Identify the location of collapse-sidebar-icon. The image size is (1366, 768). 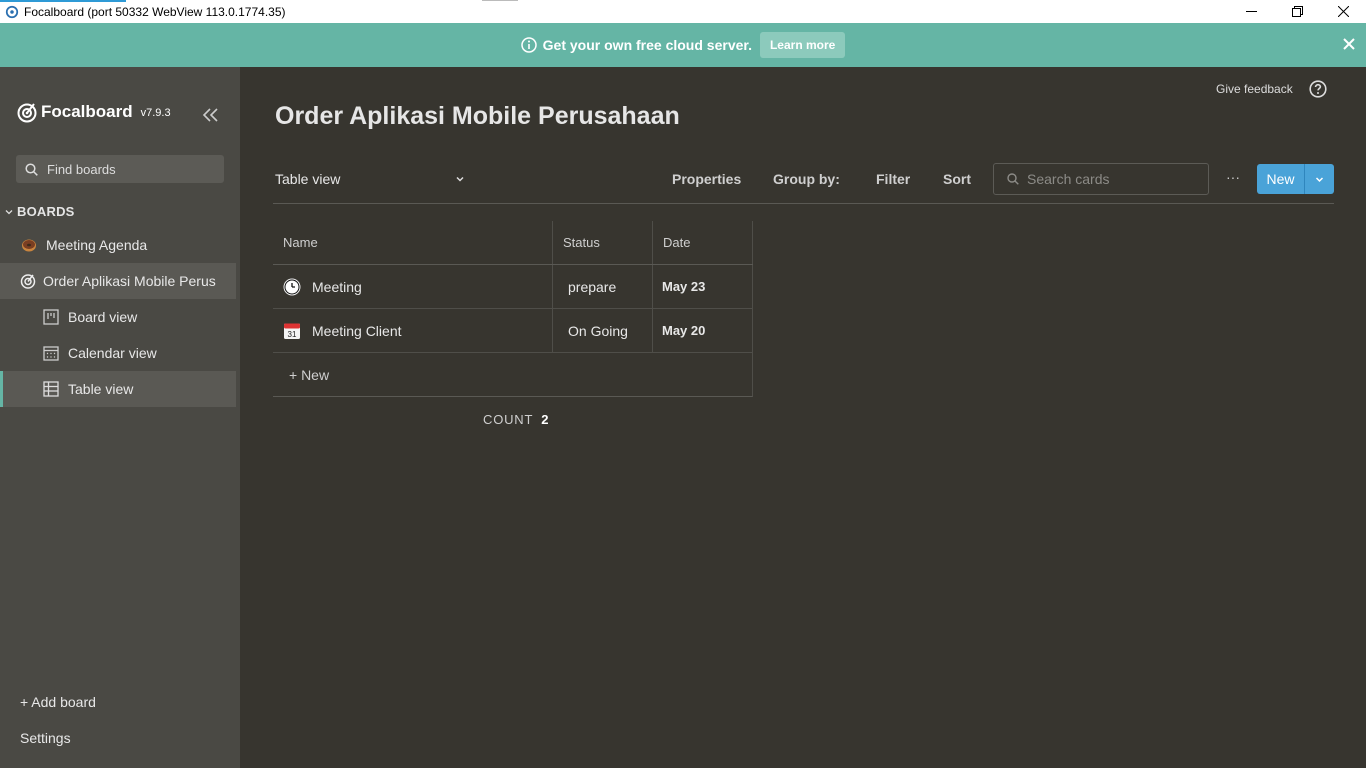
(211, 115).